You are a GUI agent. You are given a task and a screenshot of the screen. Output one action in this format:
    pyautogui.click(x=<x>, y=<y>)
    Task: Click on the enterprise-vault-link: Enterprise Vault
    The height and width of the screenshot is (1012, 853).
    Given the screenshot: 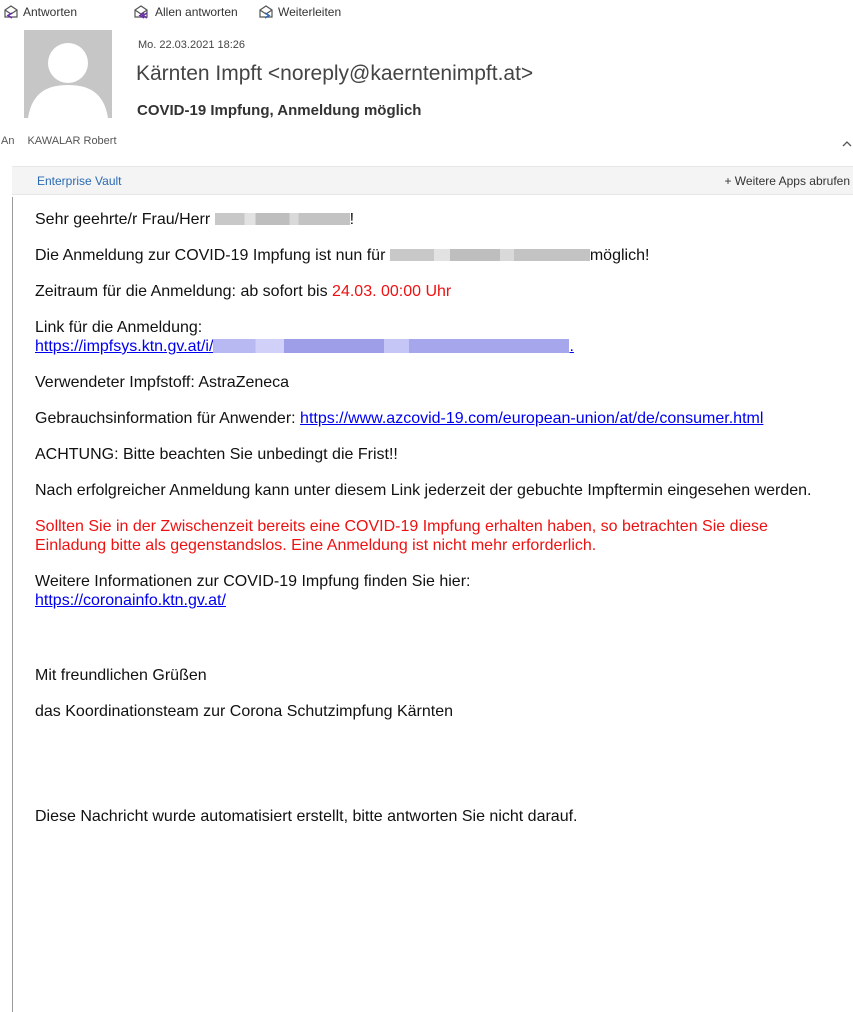 What is the action you would take?
    pyautogui.click(x=79, y=181)
    